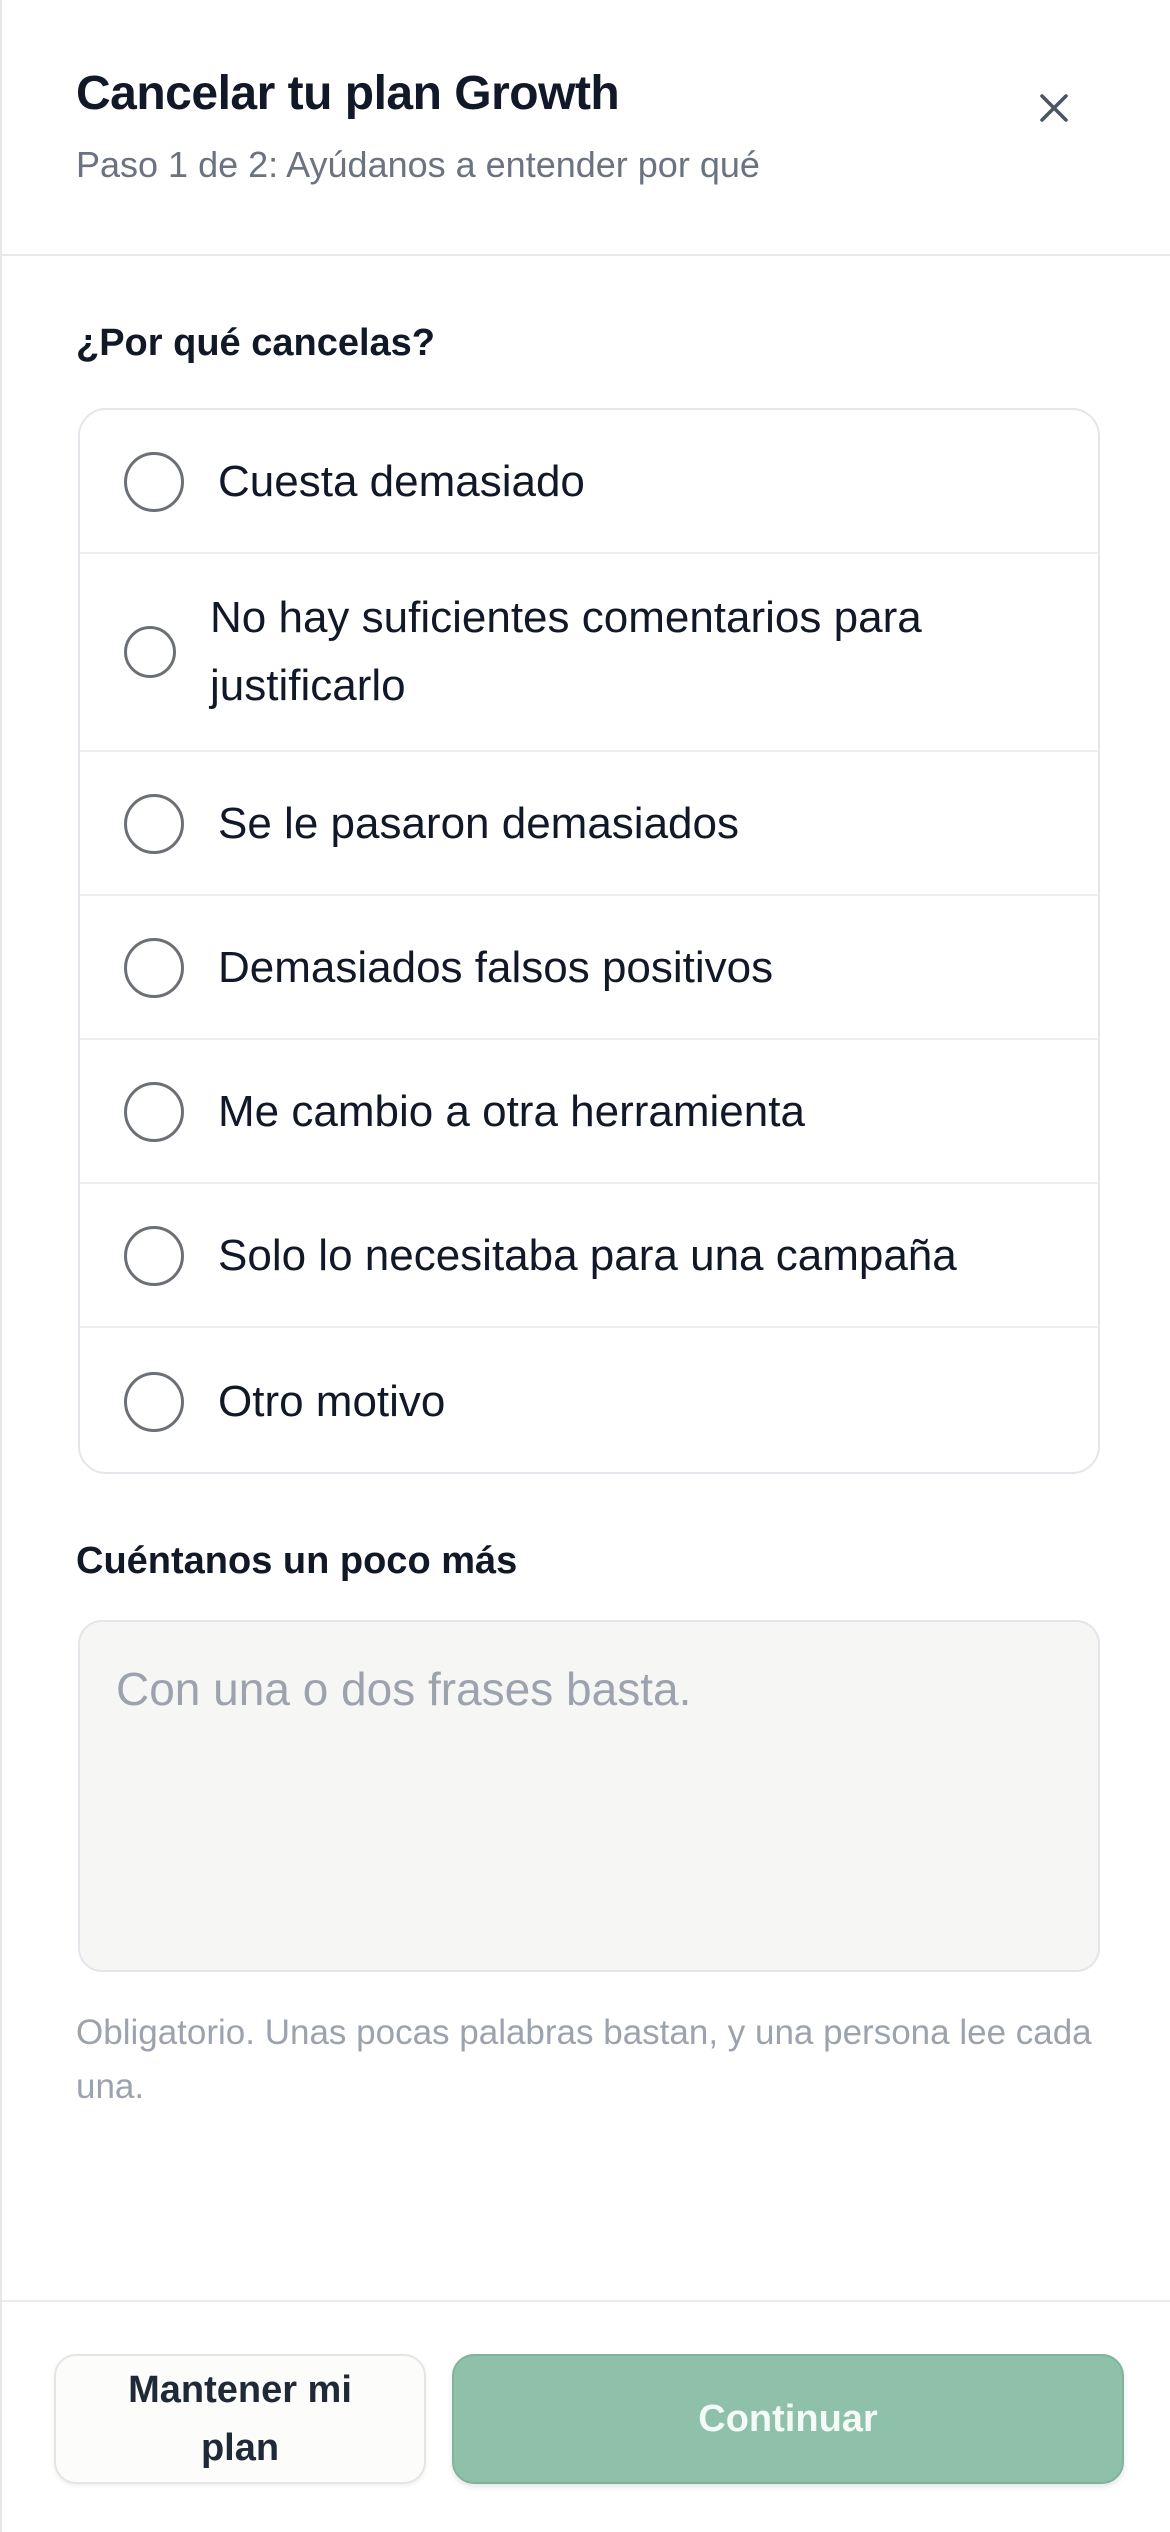  Describe the element at coordinates (418, 164) in the screenshot. I see `step-subtitle: Paso 1 de 2: Ayúdanos a entender por qué` at that location.